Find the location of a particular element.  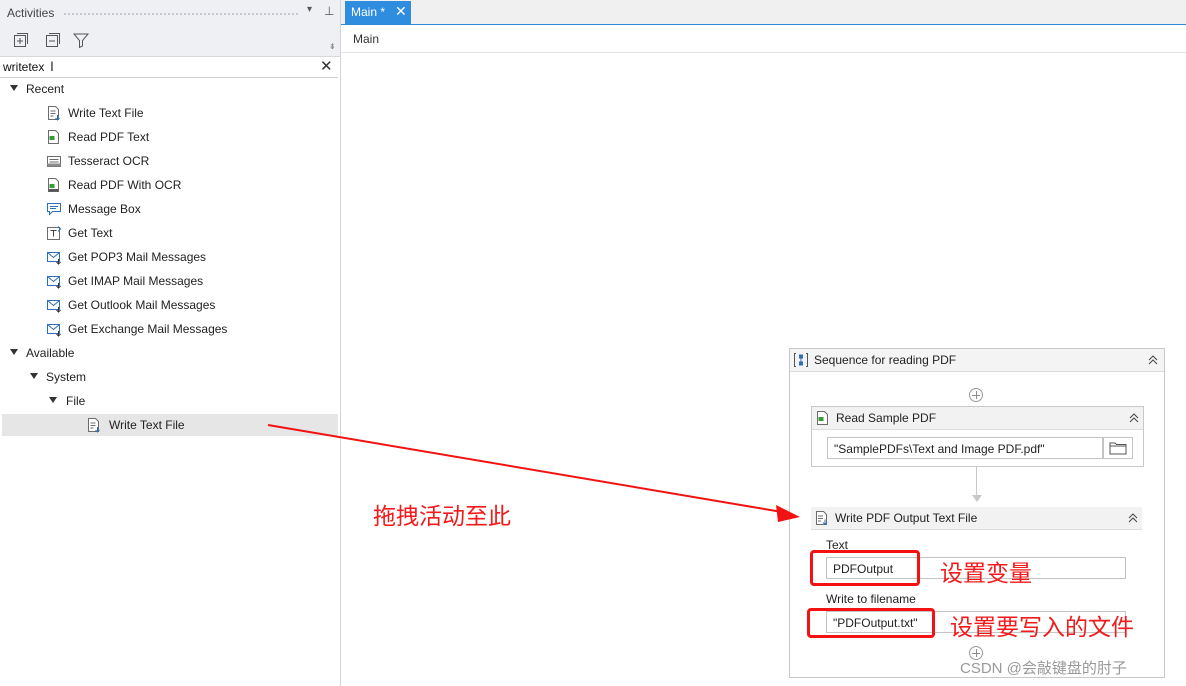

filename-label: Write to filename is located at coordinates (871, 599).